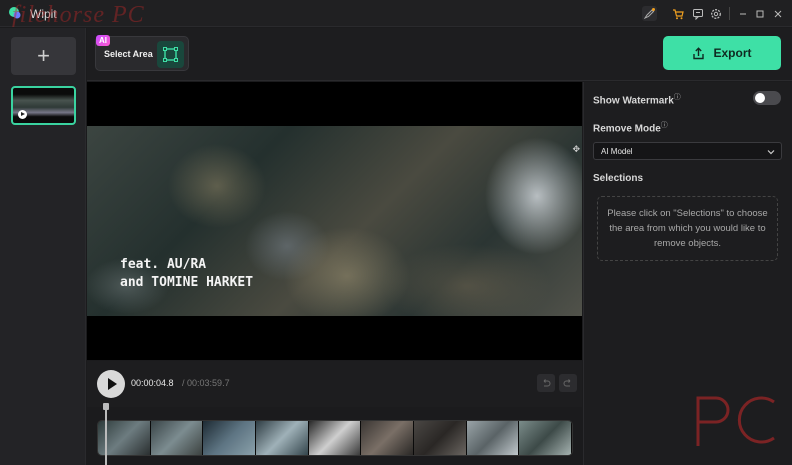 This screenshot has height=465, width=792. What do you see at coordinates (697, 13) in the screenshot?
I see `feedback-icon` at bounding box center [697, 13].